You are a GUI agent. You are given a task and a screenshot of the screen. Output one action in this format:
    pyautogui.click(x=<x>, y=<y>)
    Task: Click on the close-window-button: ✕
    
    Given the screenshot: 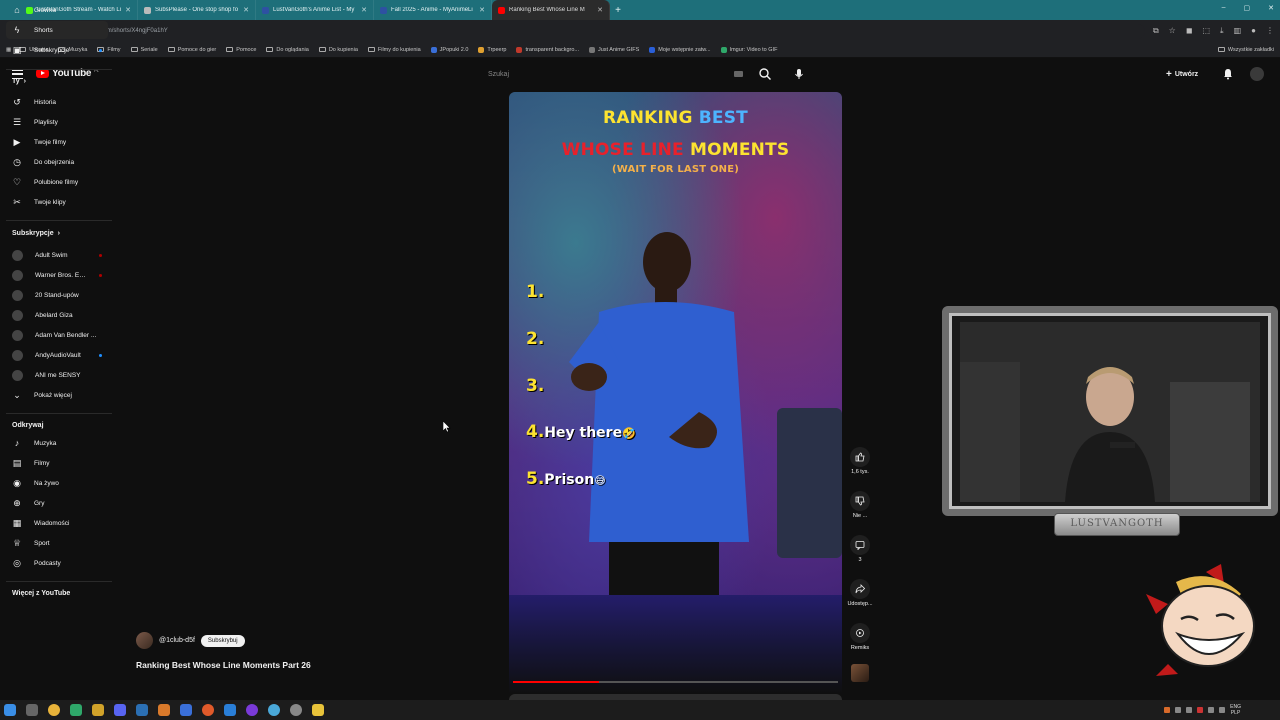 What is the action you would take?
    pyautogui.click(x=1271, y=8)
    